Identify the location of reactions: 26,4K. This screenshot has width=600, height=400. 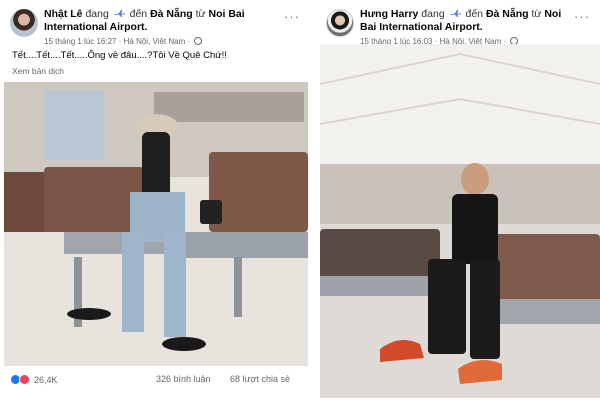
(34, 379).